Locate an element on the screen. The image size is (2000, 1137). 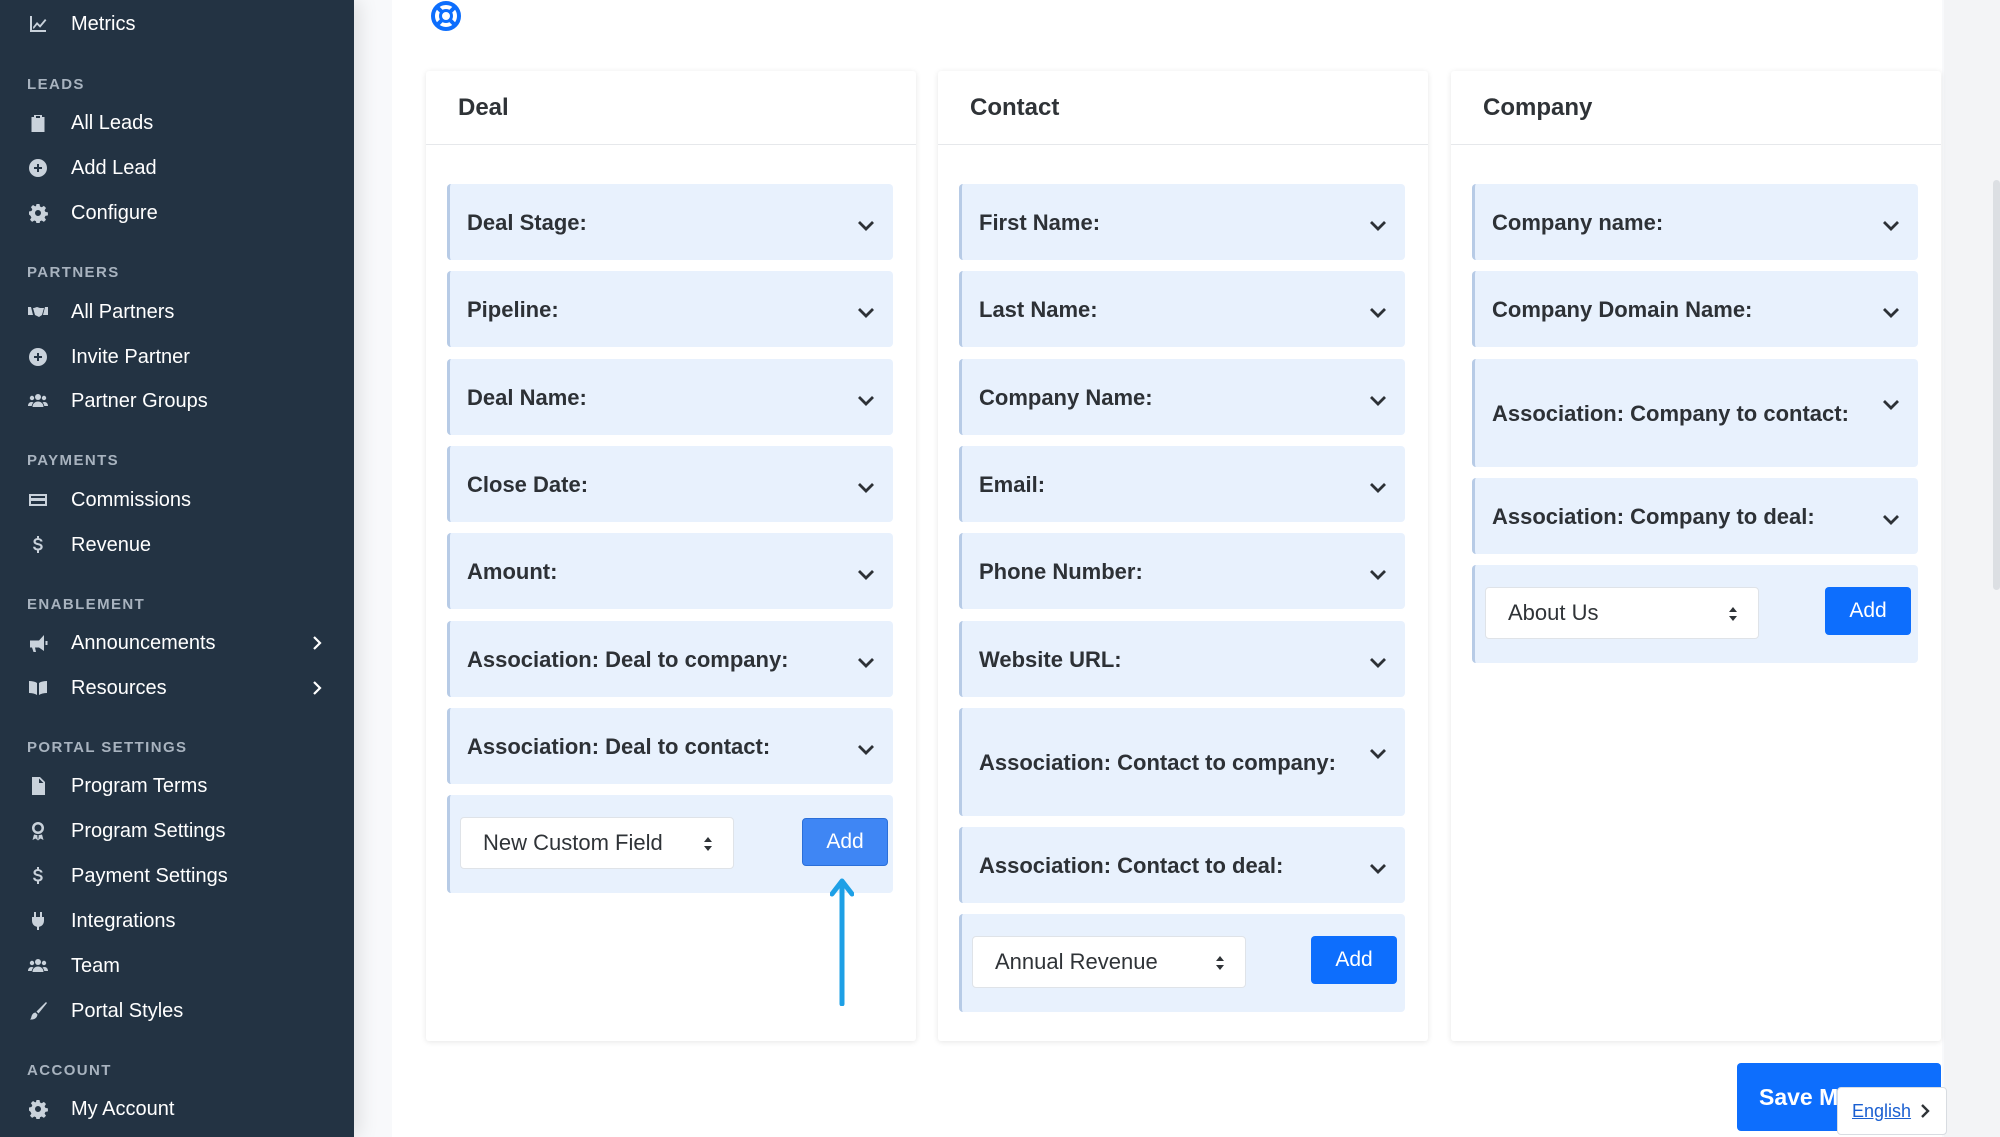
dollar-icon is located at coordinates (38, 876).